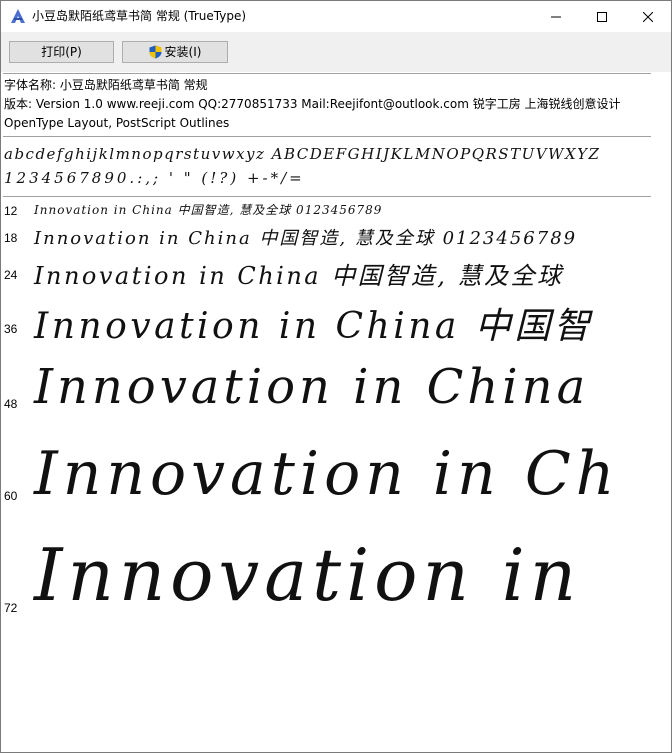 The image size is (672, 753). What do you see at coordinates (11, 404) in the screenshot?
I see `sample-size-label: 48` at bounding box center [11, 404].